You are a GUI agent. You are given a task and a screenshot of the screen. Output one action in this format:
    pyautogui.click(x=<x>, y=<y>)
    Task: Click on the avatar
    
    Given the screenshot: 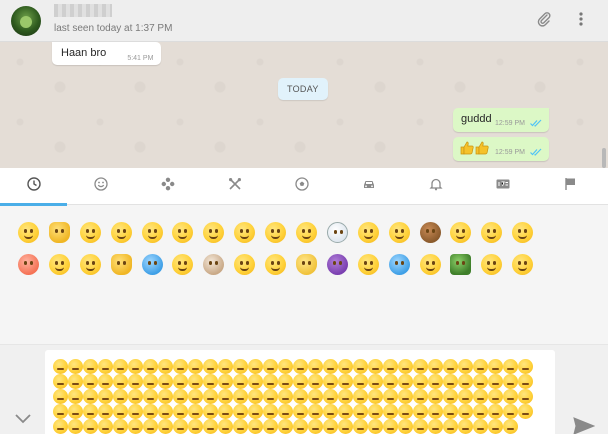 What is the action you would take?
    pyautogui.click(x=26, y=21)
    